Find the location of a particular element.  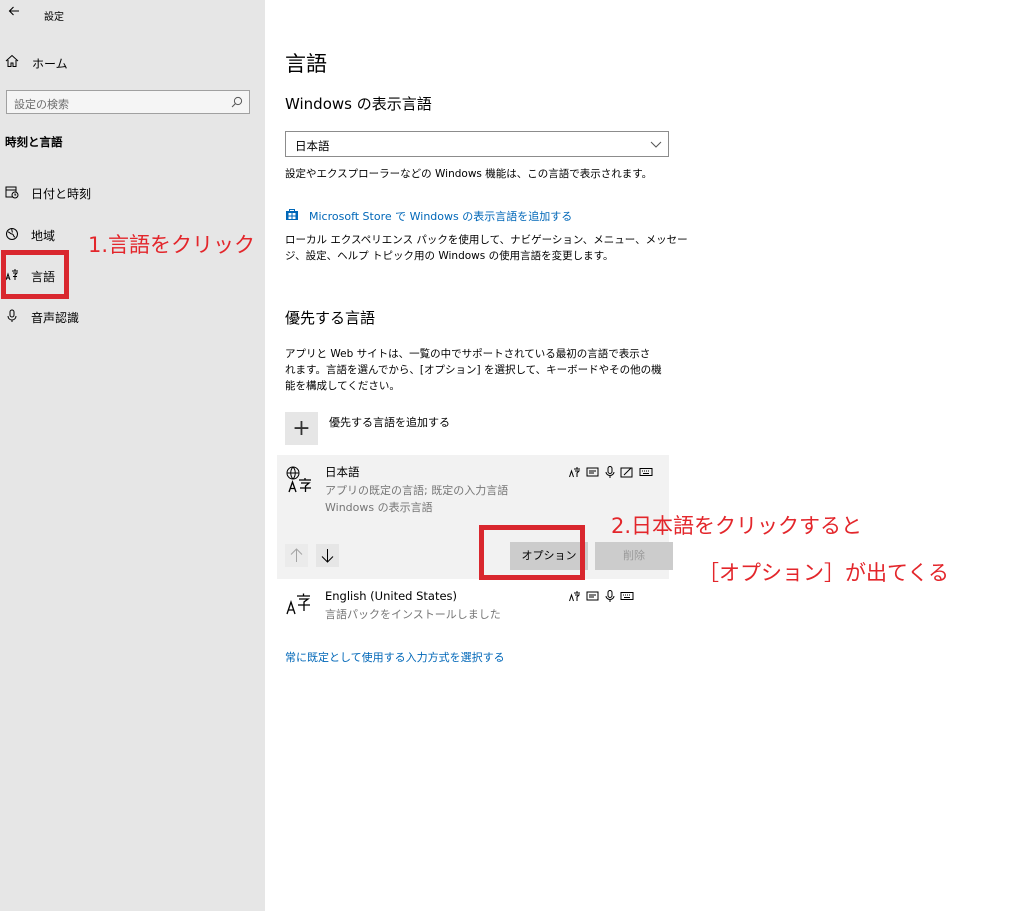

remove-button: 削除 is located at coordinates (634, 556).